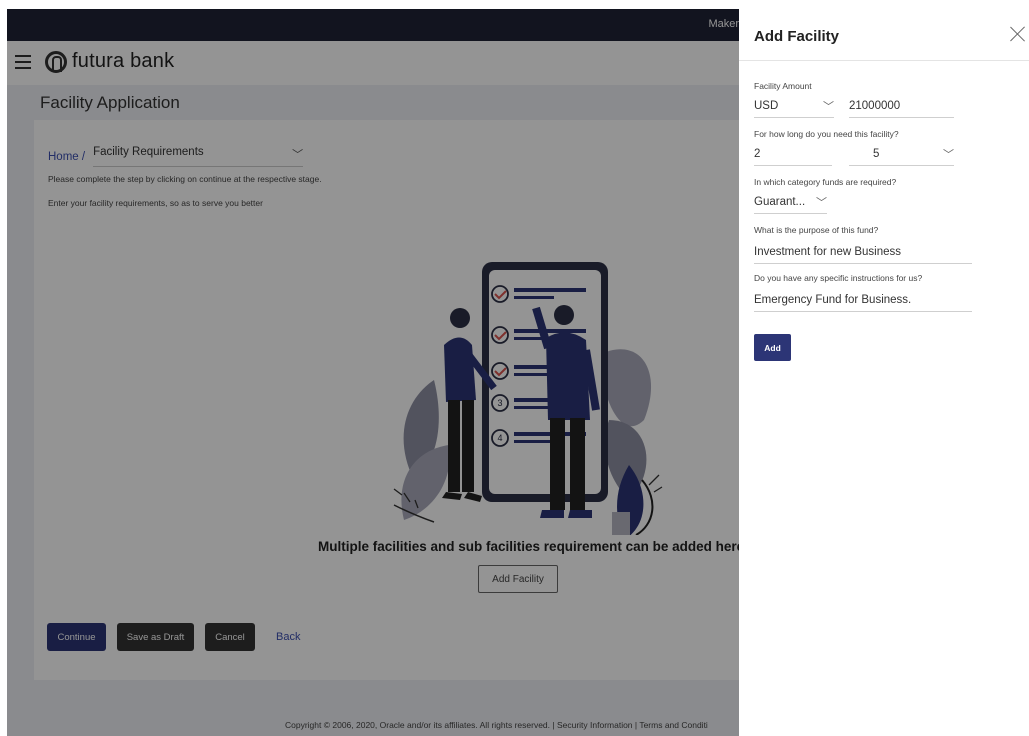 The width and height of the screenshot is (1029, 736). I want to click on add-button: Add, so click(772, 347).